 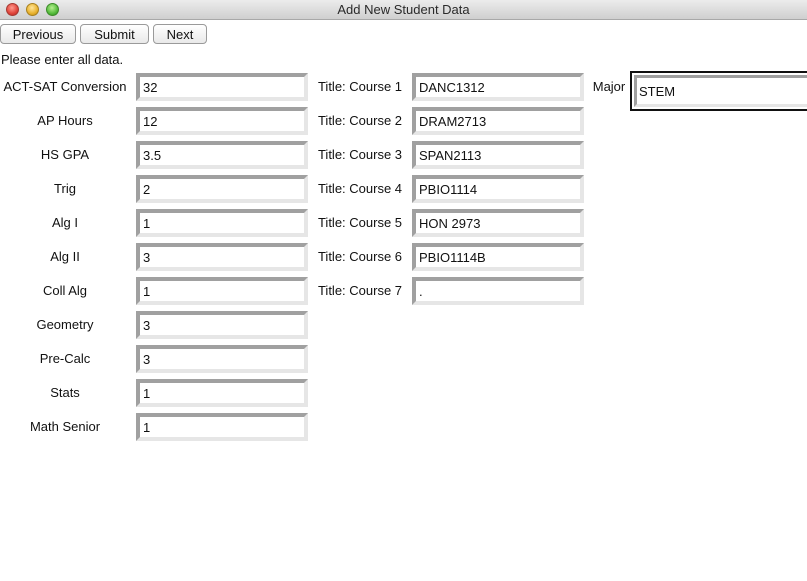 I want to click on trig-label: Trig, so click(x=65, y=188).